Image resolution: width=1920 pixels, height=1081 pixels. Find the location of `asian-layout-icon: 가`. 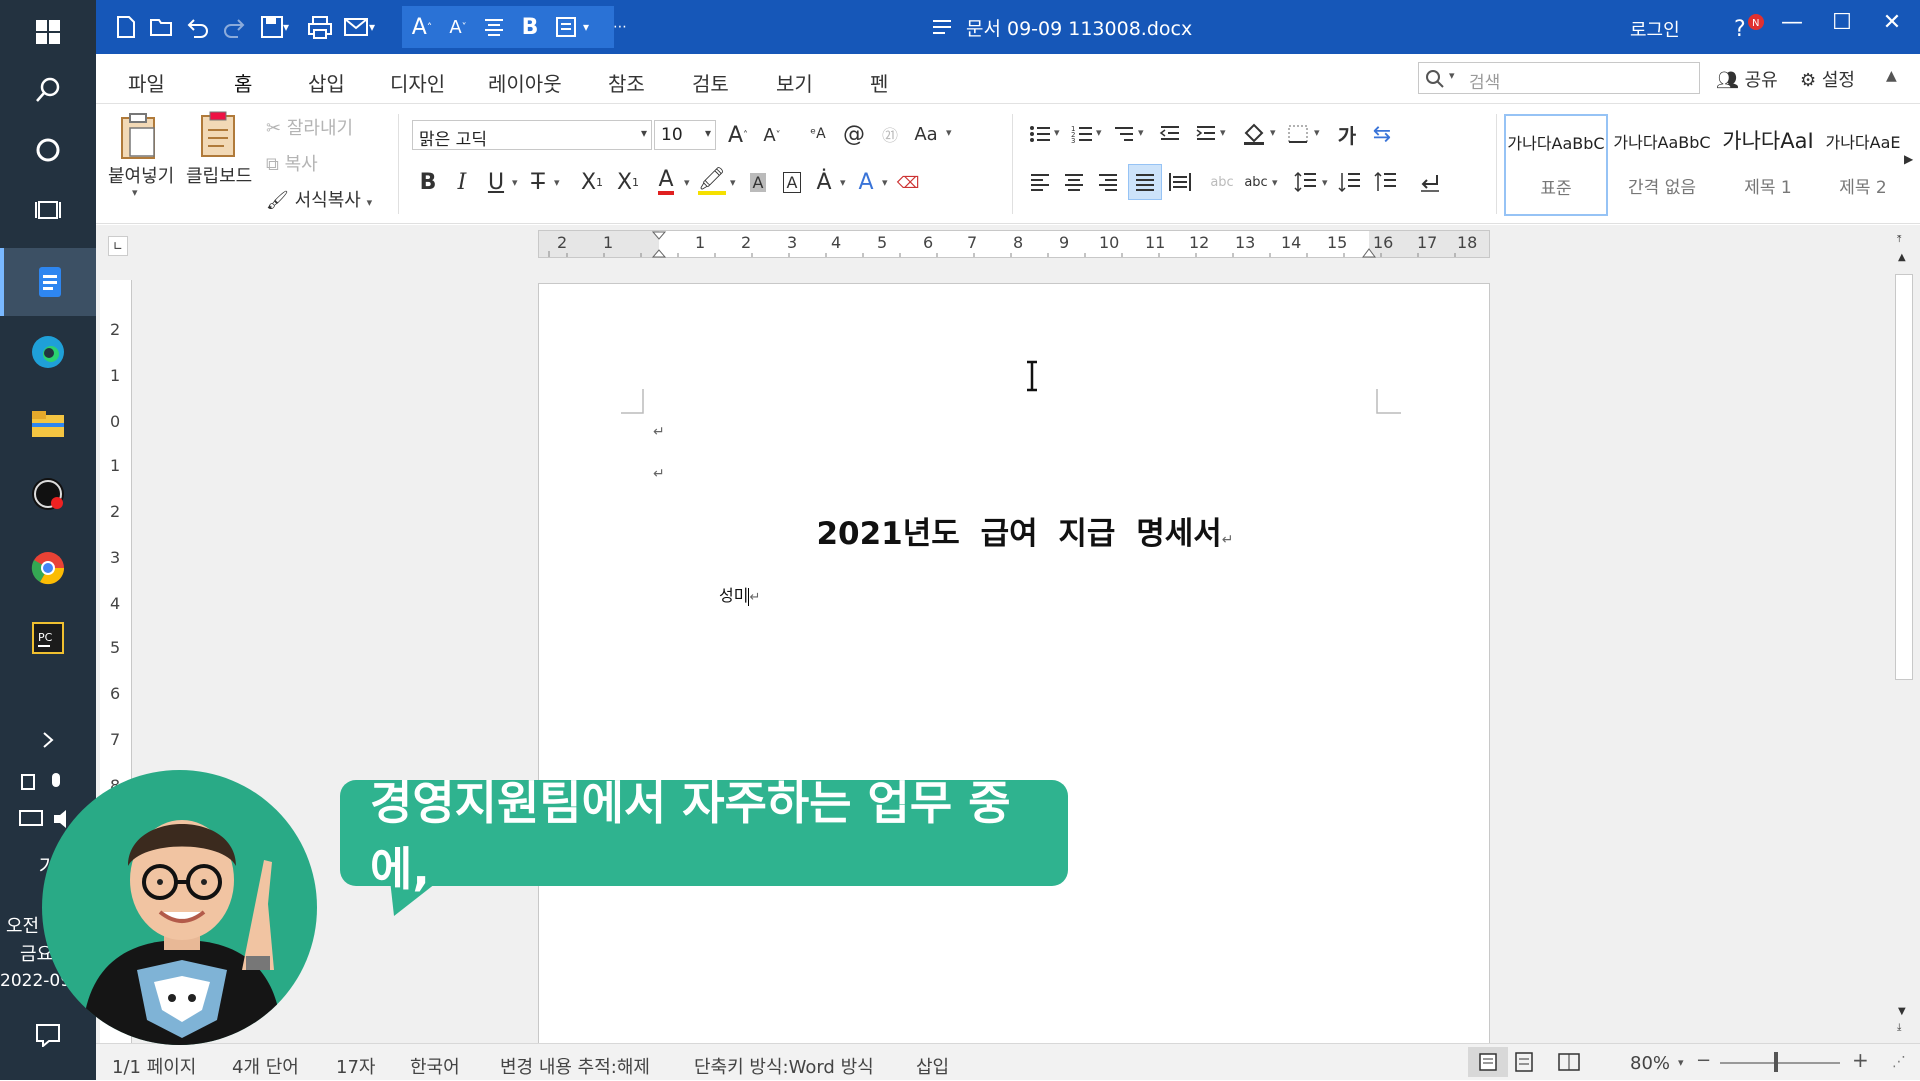

asian-layout-icon: 가 is located at coordinates (1347, 134).